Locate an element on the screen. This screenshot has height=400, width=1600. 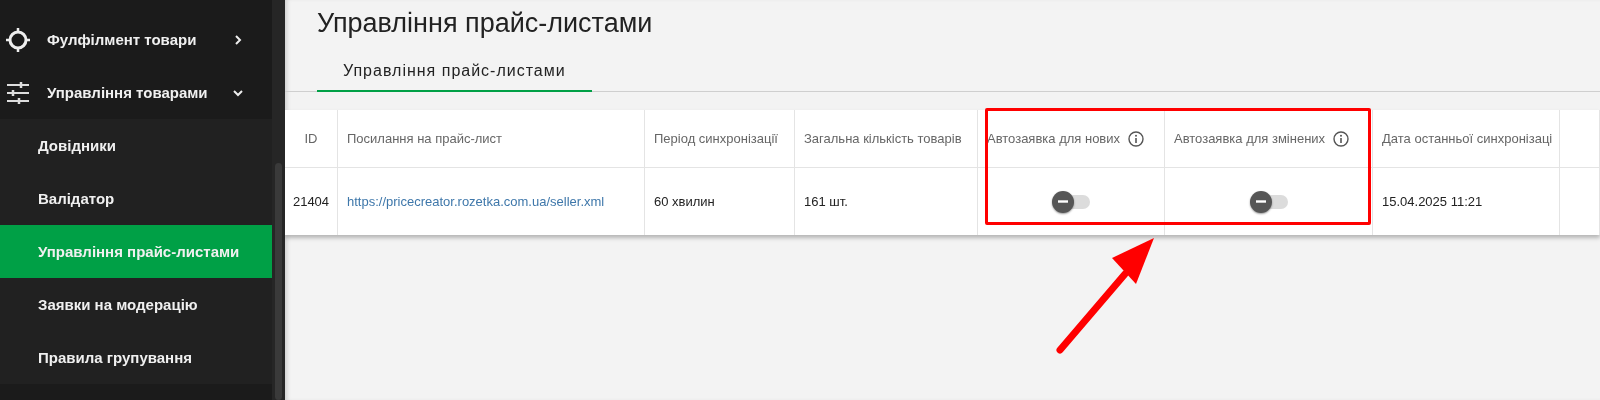
sidebar-group: Управління товарами is located at coordinates (139, 92).